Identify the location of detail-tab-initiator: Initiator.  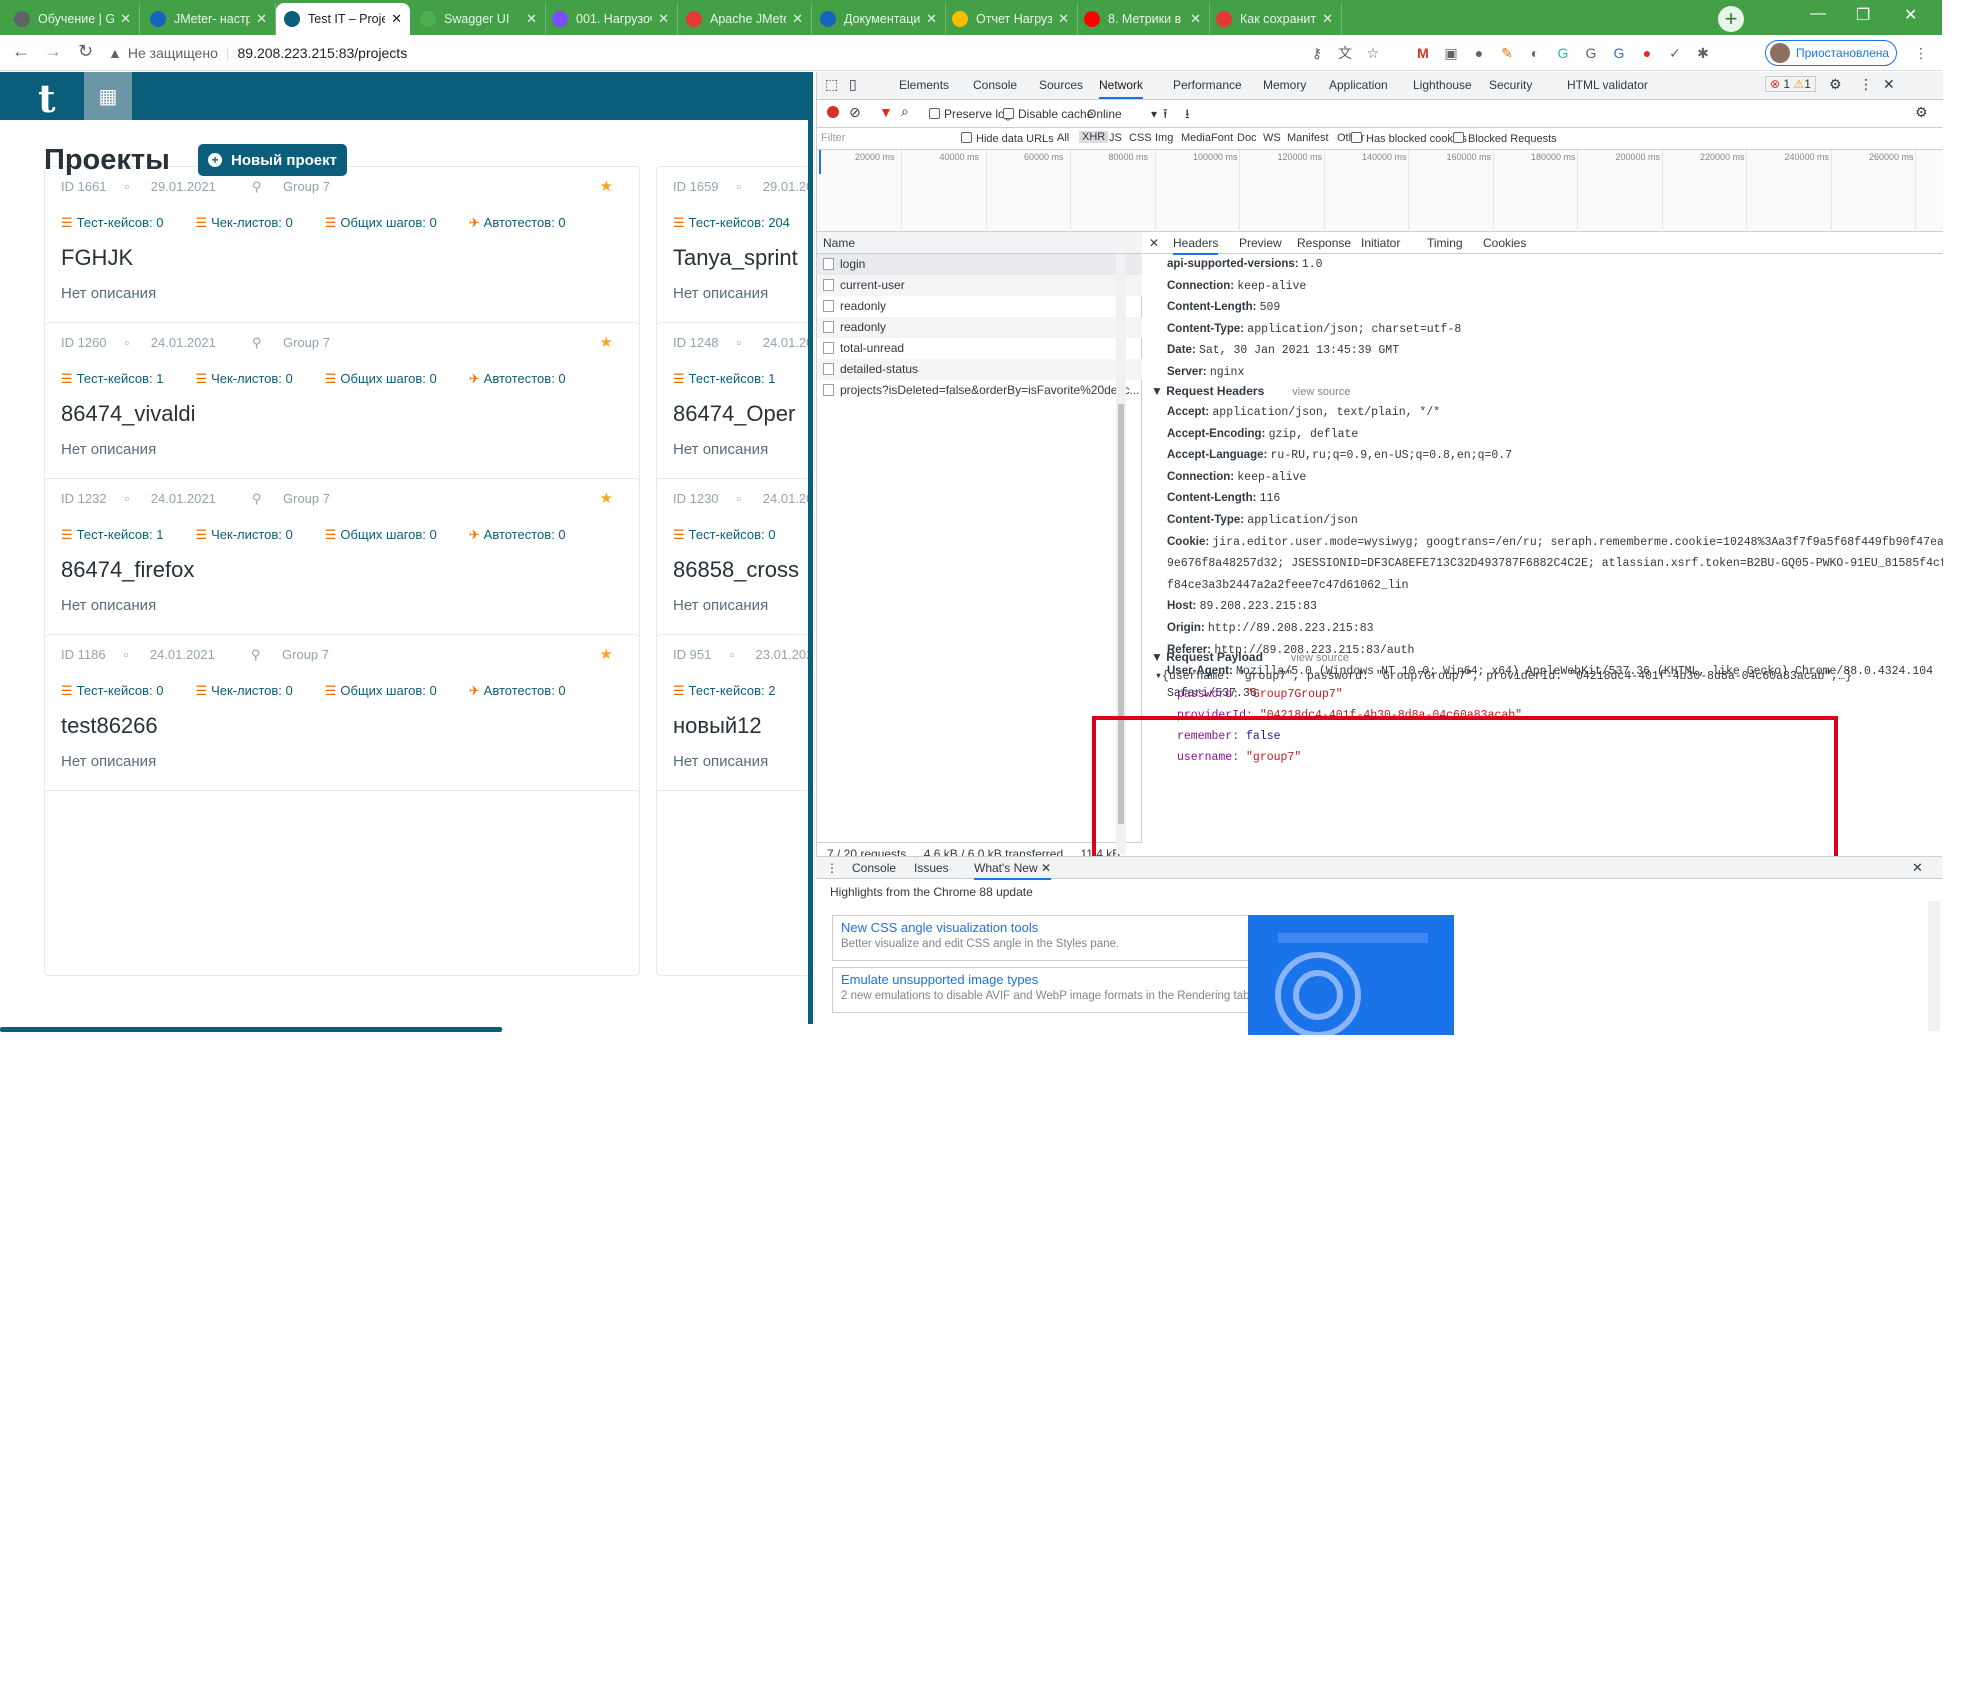
(1380, 243).